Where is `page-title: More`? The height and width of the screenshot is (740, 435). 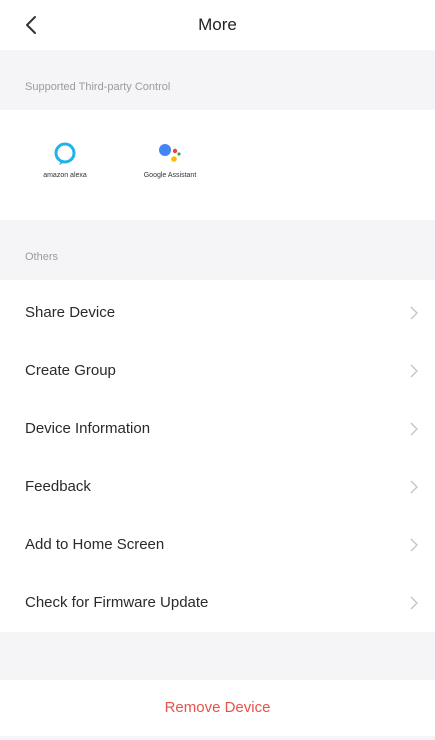
page-title: More is located at coordinates (217, 24).